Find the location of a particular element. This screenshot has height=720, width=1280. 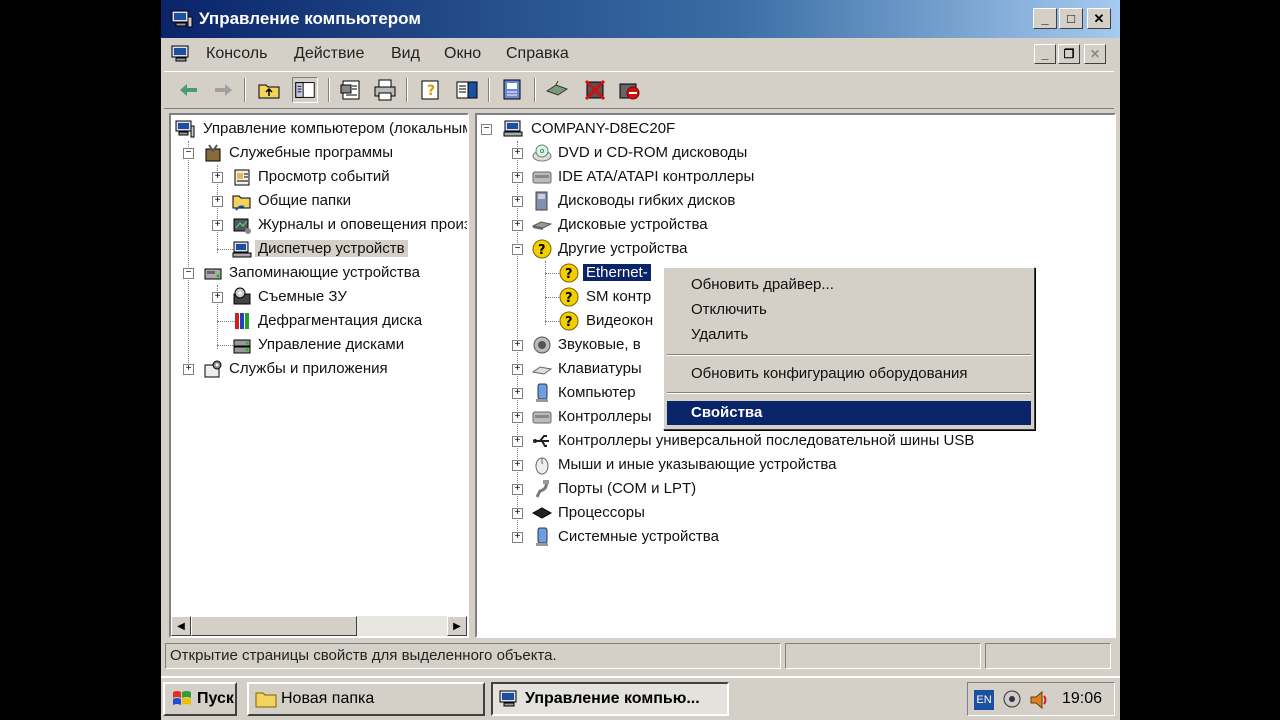

scroll-right-button: ▶ is located at coordinates (457, 626).